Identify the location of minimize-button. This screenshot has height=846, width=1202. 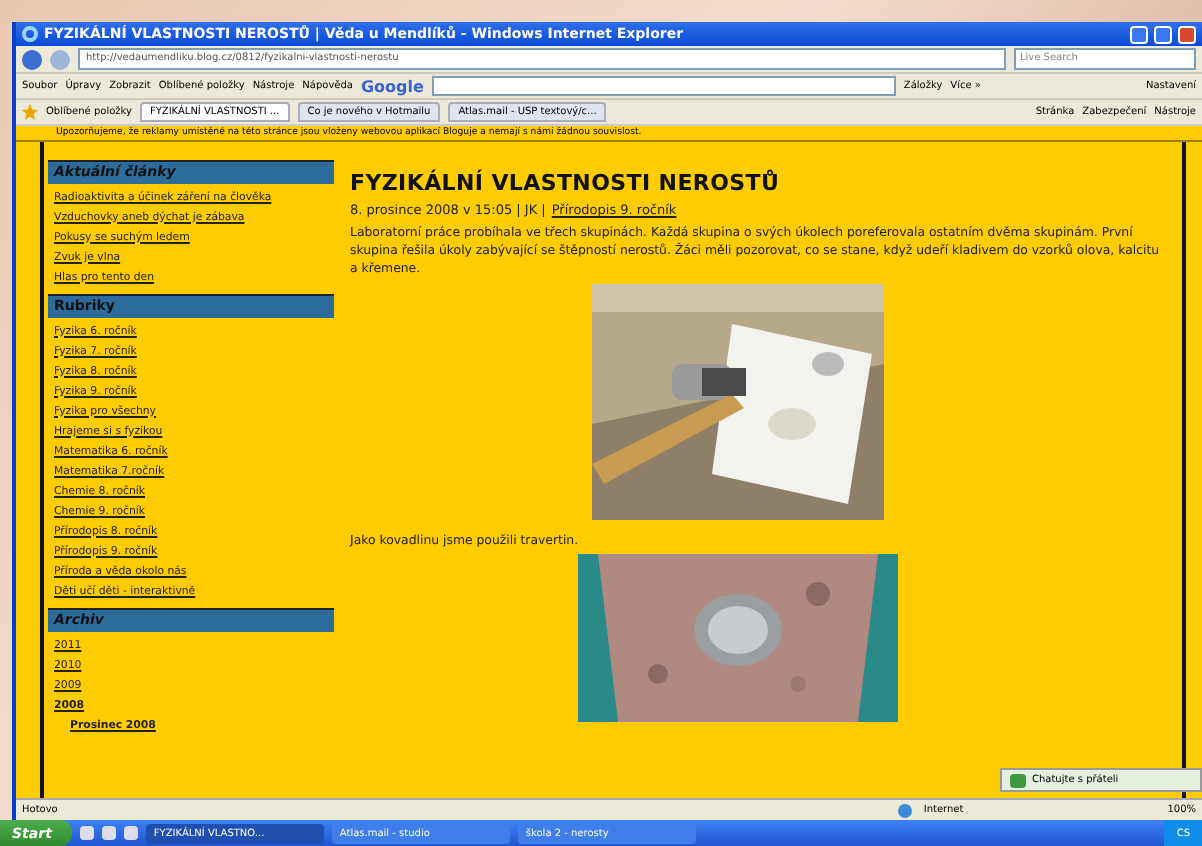
(1139, 34).